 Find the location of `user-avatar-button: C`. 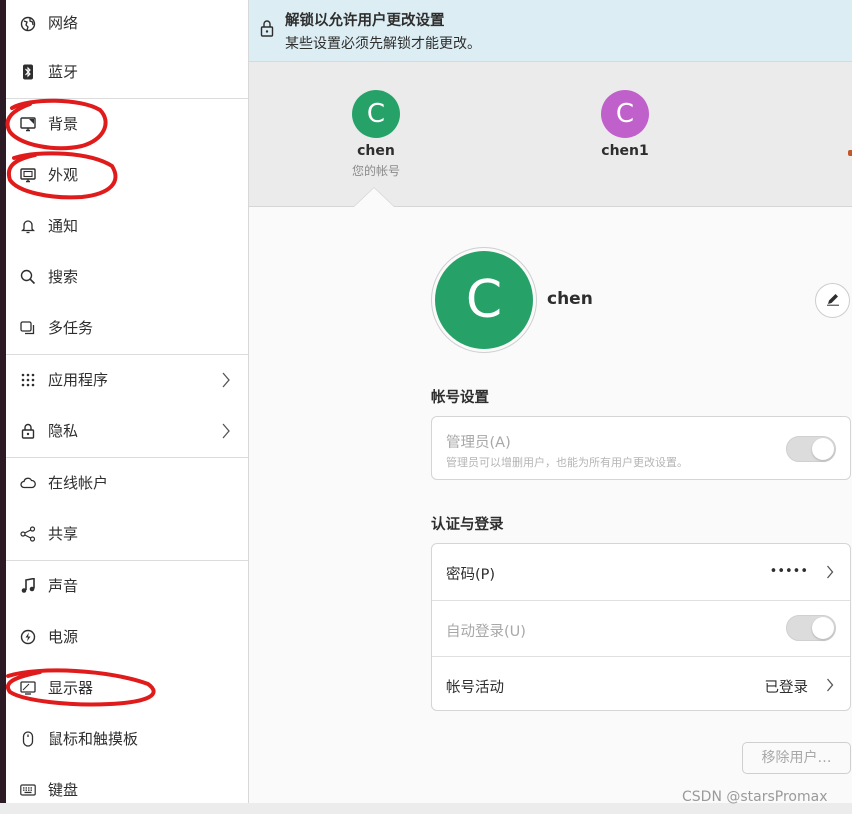

user-avatar-button: C is located at coordinates (484, 300).